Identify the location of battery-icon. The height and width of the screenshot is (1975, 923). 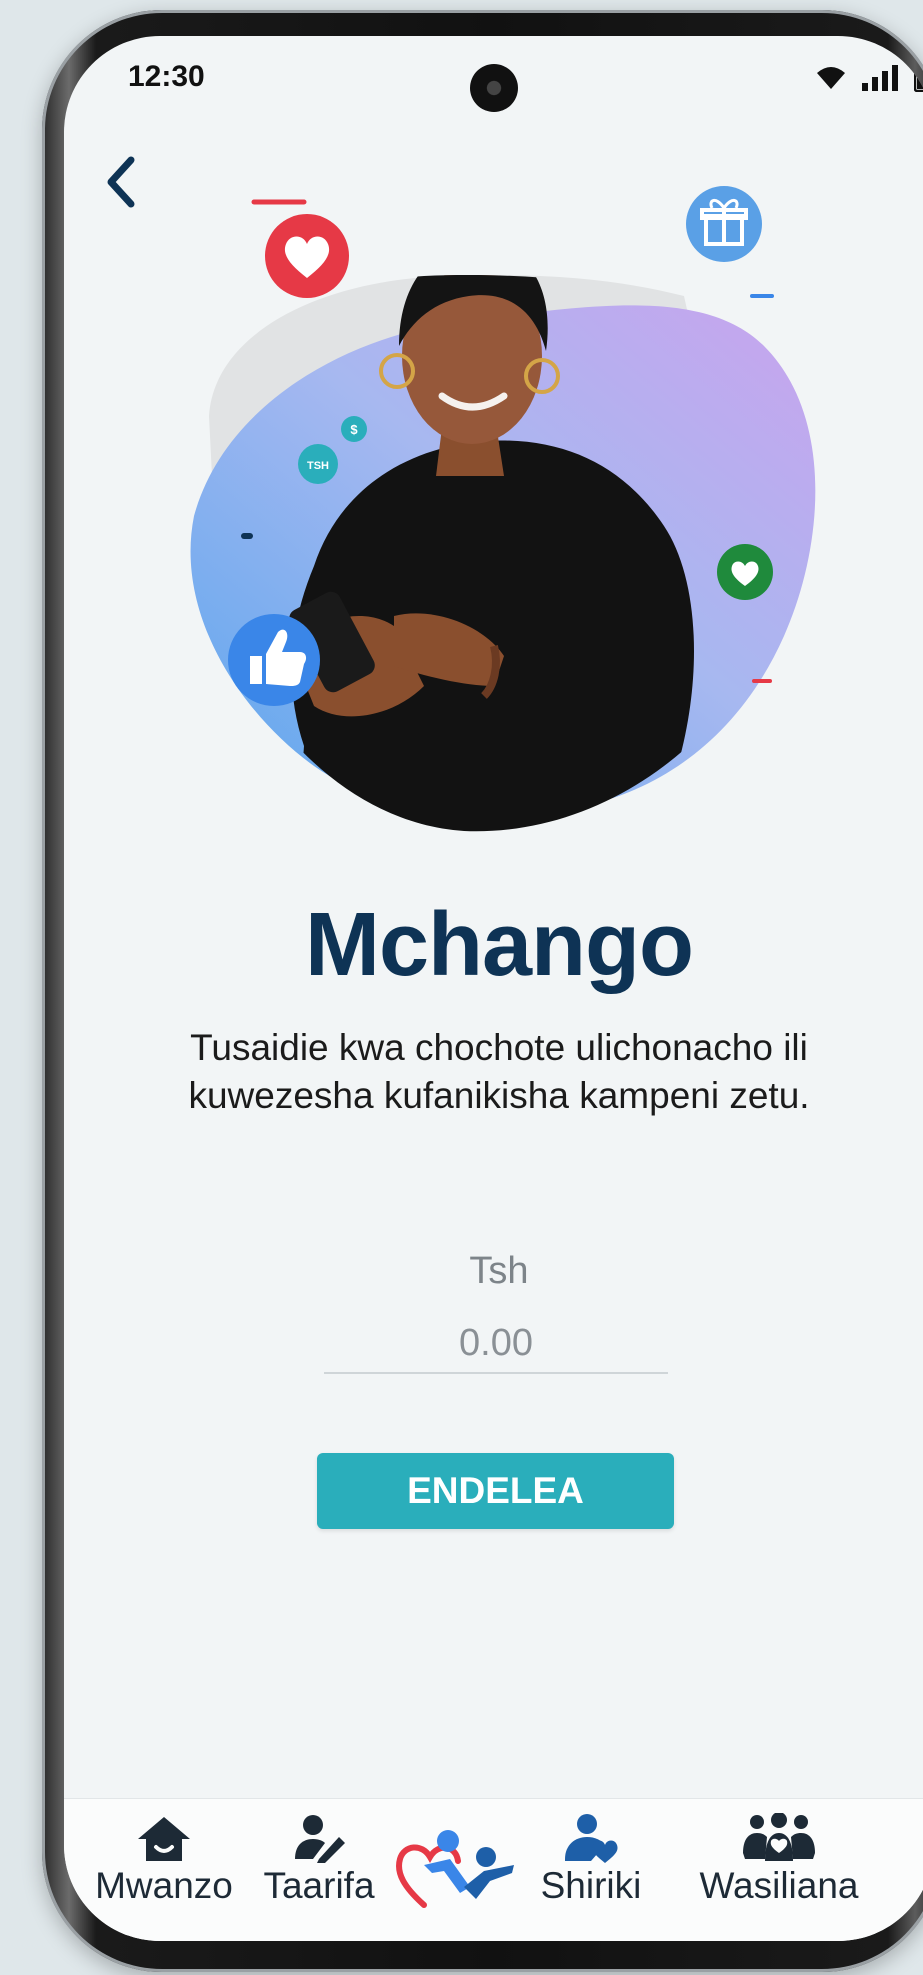
(918, 78).